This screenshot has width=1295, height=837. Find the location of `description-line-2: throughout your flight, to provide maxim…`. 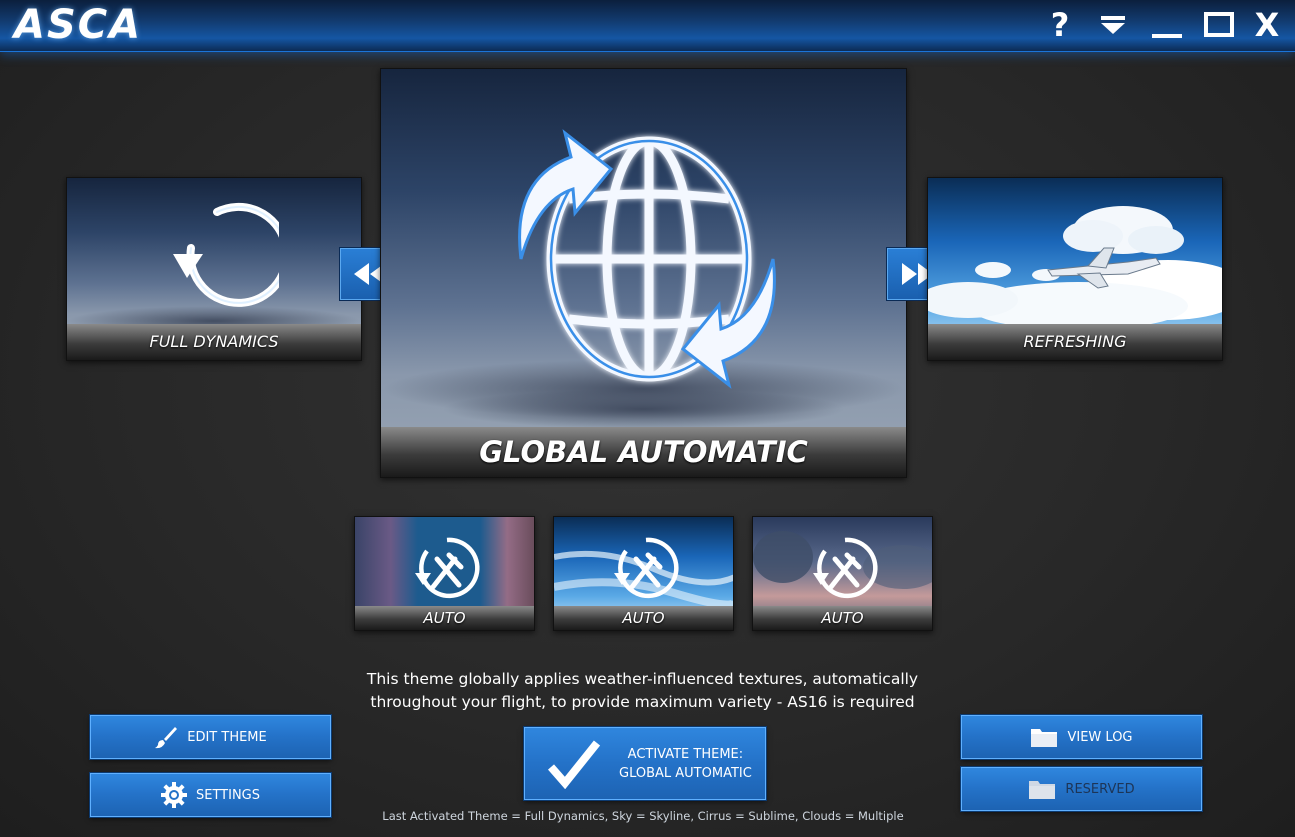

description-line-2: throughout your flight, to provide maxim… is located at coordinates (642, 702).